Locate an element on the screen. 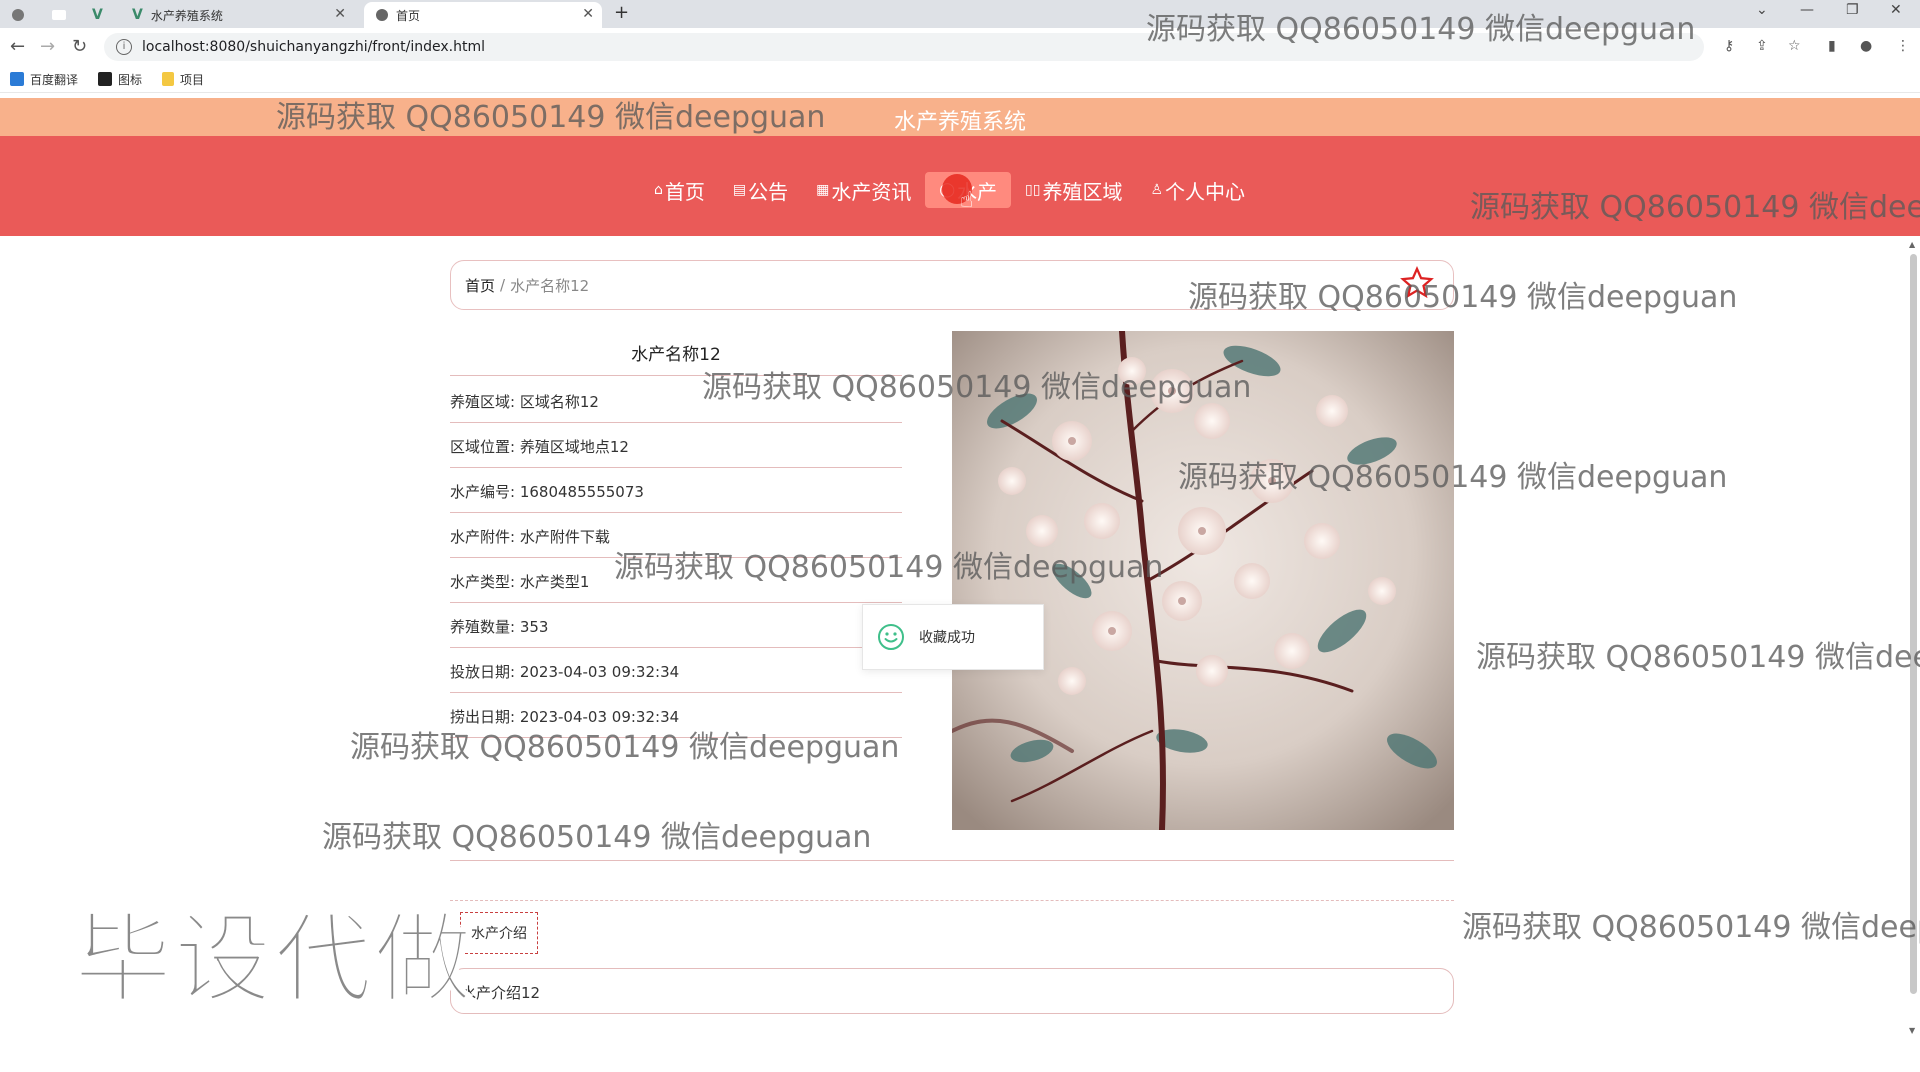  field-label: 养殖数量: is located at coordinates (483, 627).